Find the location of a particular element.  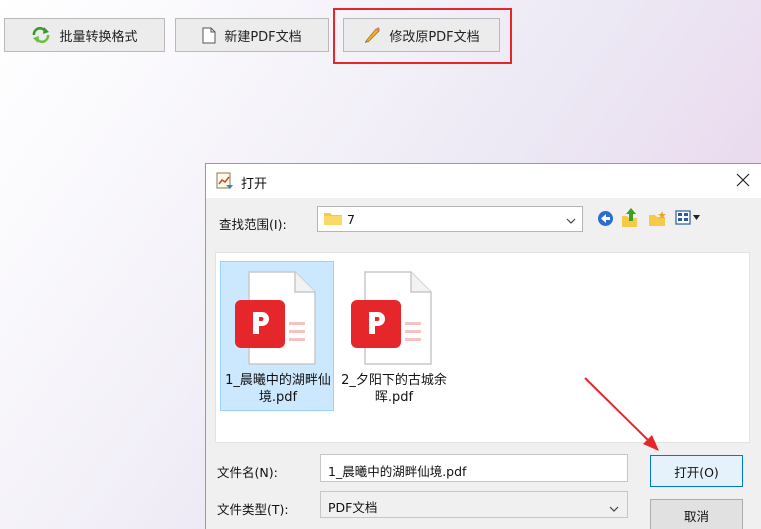

batch-convert-button: 批量转换格式 is located at coordinates (84, 35).